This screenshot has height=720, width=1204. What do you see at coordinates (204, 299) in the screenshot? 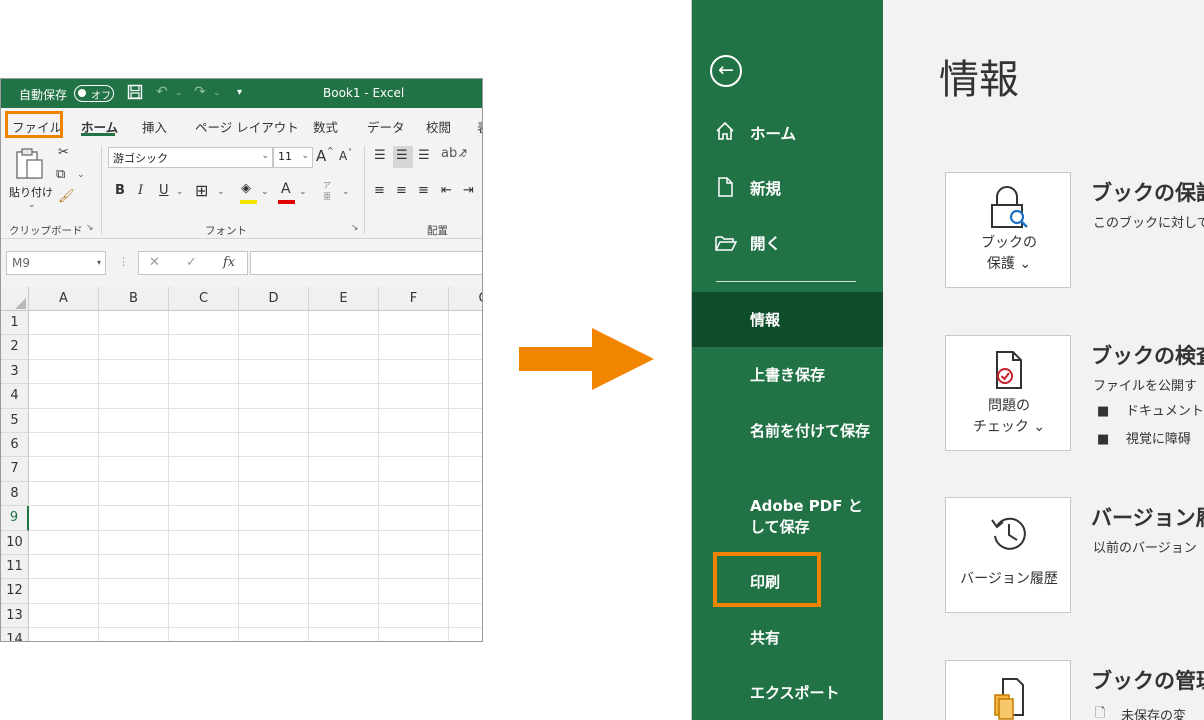
I see `column-header: C` at bounding box center [204, 299].